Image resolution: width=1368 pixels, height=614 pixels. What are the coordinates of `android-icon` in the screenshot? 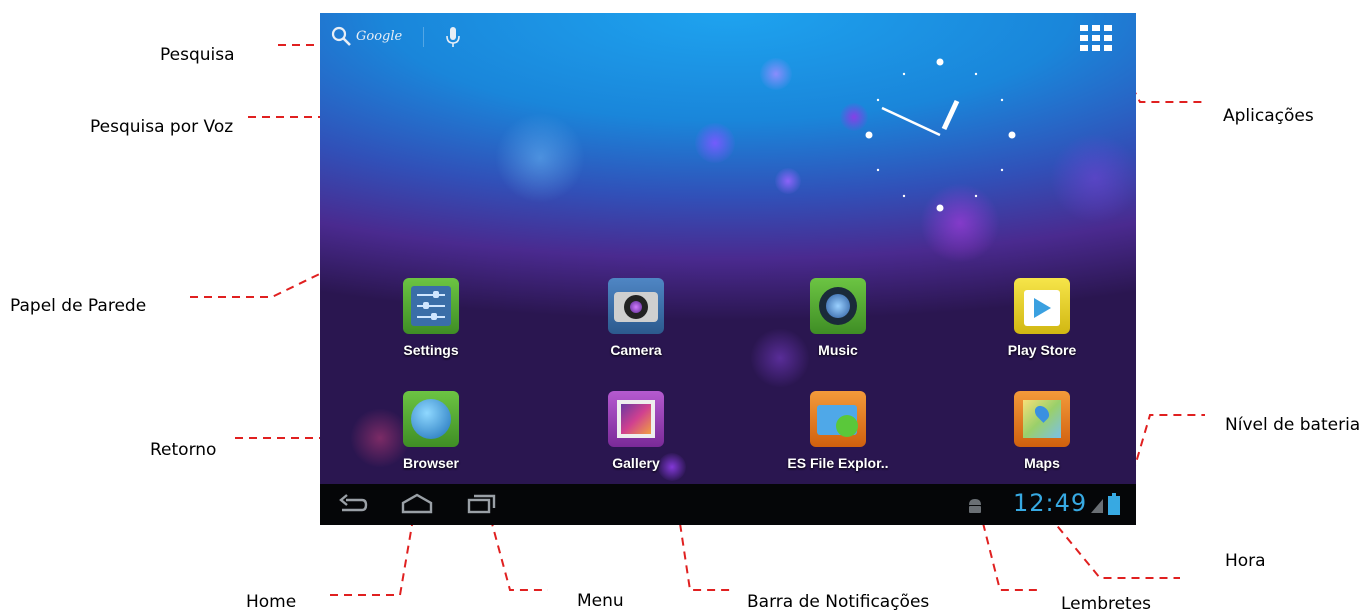 It's located at (975, 505).